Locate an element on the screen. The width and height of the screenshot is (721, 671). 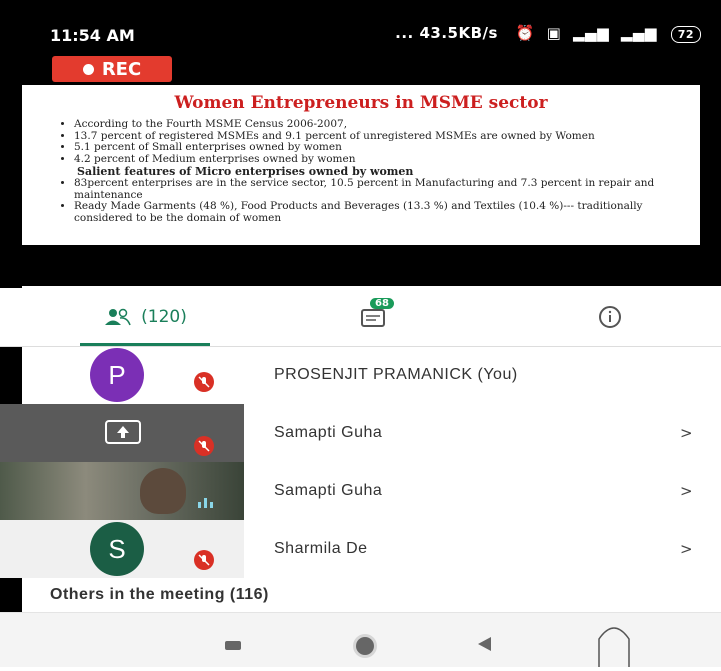
participant-name: Sharmila De is located at coordinates (321, 548).